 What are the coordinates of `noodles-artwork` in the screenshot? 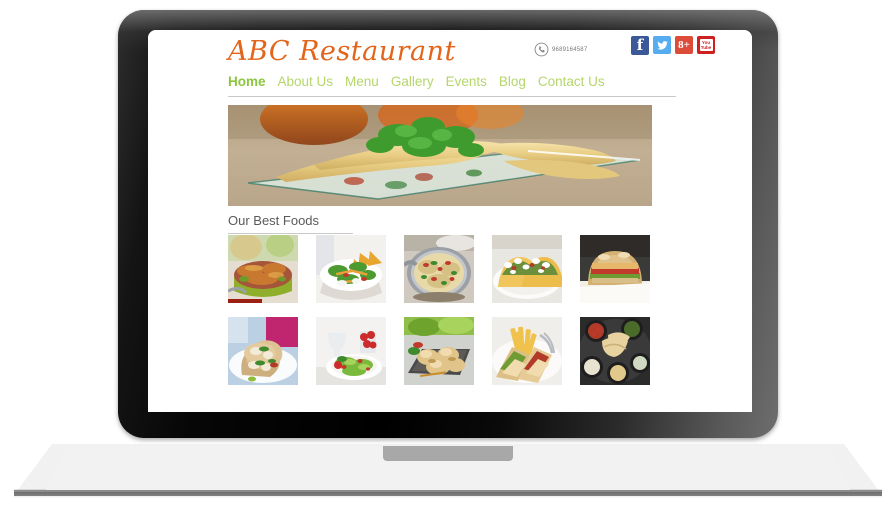 It's located at (263, 269).